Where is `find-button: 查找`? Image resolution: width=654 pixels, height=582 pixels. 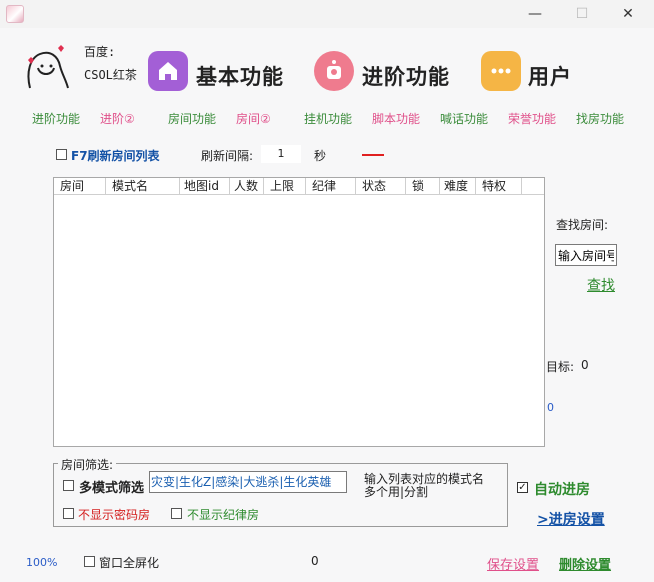 find-button: 查找 is located at coordinates (601, 285).